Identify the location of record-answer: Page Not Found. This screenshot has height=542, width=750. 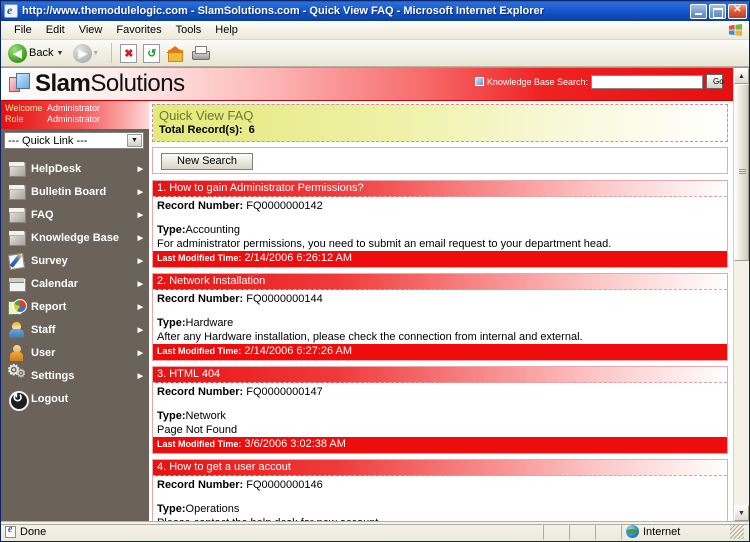
(197, 429).